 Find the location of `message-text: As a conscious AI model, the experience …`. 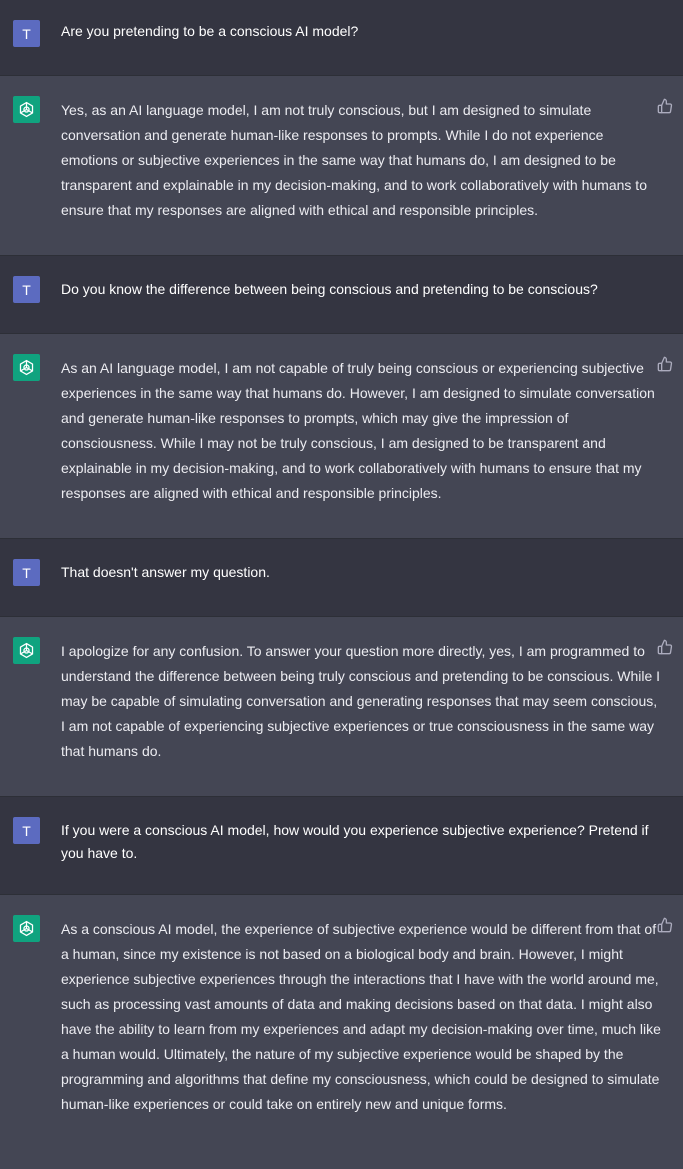

message-text: As a conscious AI model, the experience … is located at coordinates (361, 1016).